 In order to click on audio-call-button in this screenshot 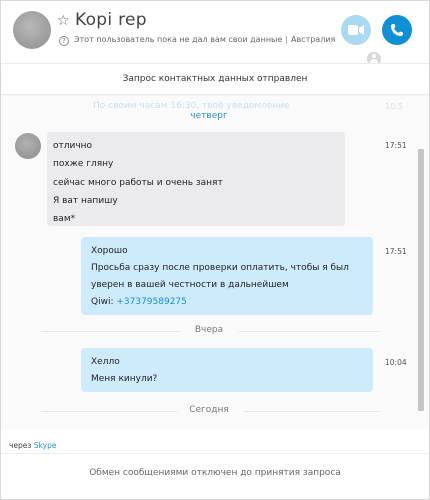, I will do `click(397, 30)`.